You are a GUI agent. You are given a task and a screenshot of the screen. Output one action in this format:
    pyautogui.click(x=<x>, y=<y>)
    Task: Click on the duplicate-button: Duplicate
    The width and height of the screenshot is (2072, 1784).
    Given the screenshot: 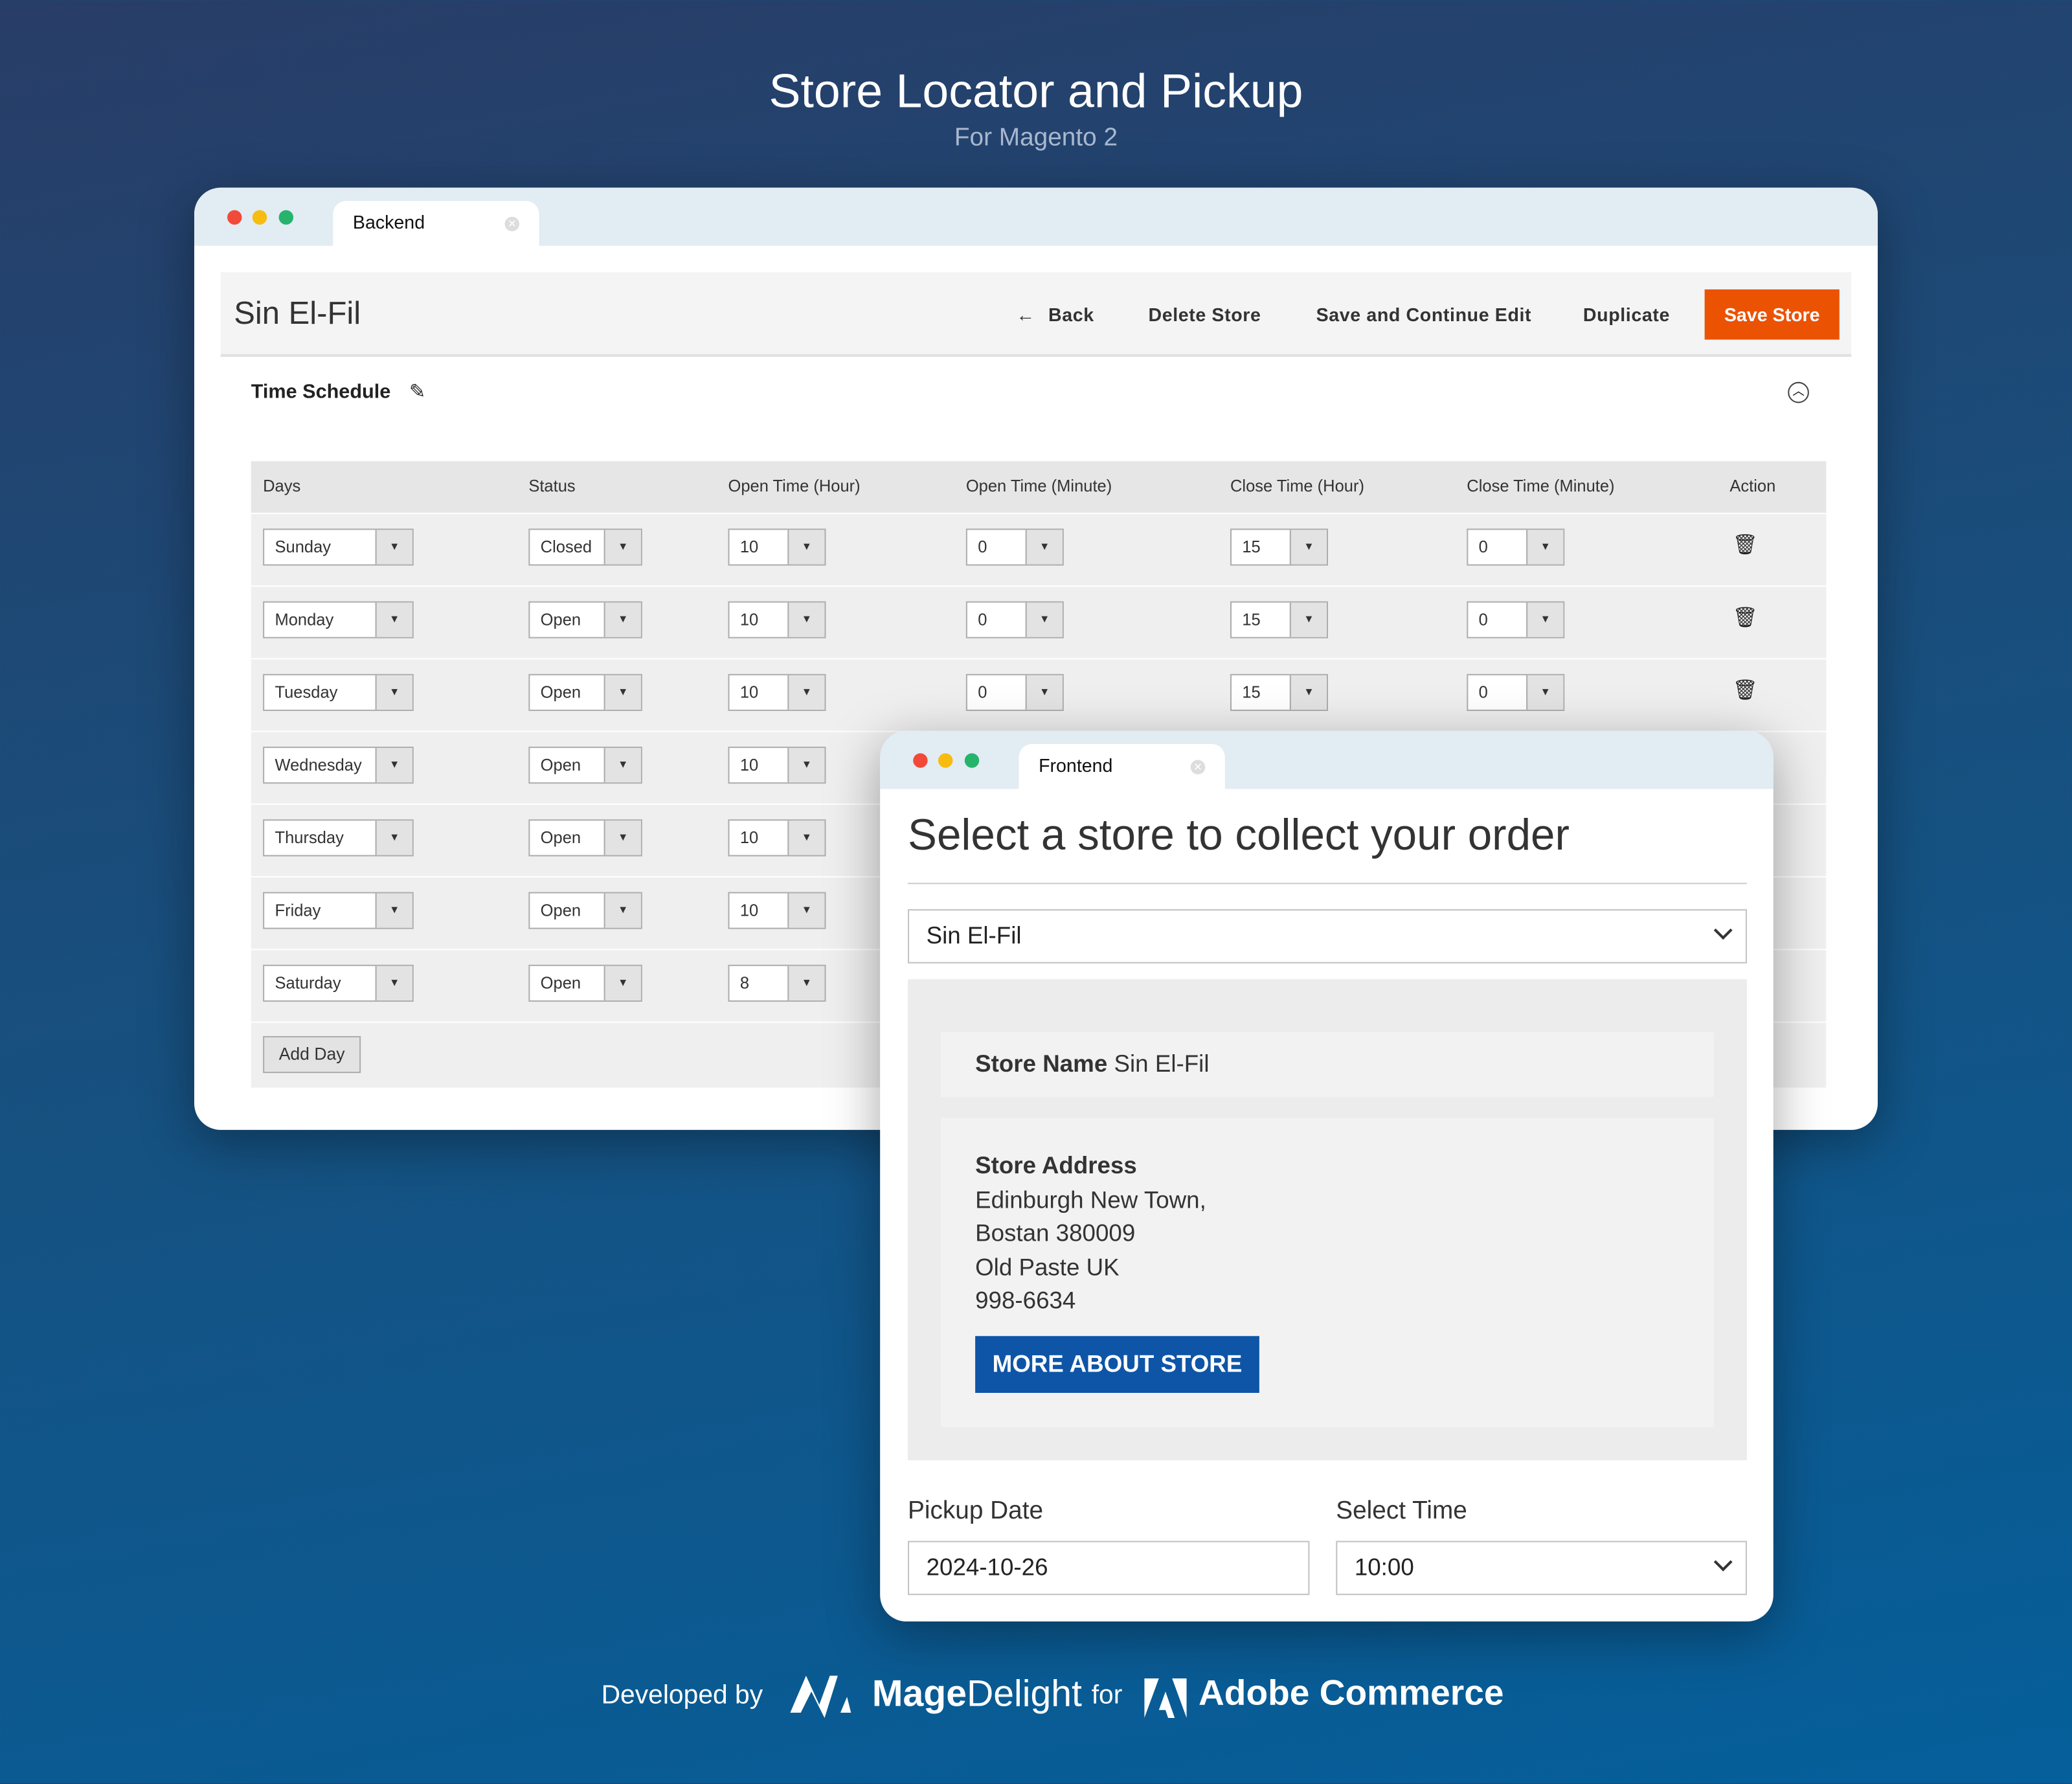 What is the action you would take?
    pyautogui.click(x=1626, y=314)
    